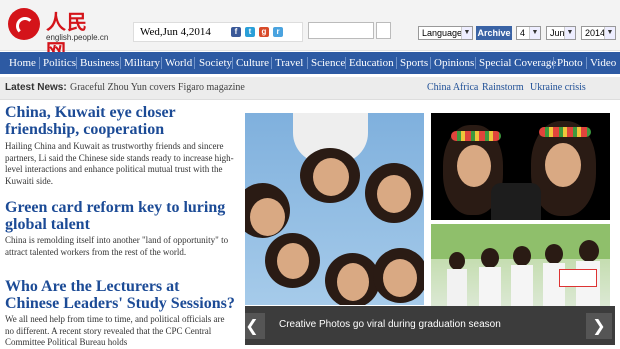  I want to click on nav-item-video: Video, so click(603, 63).